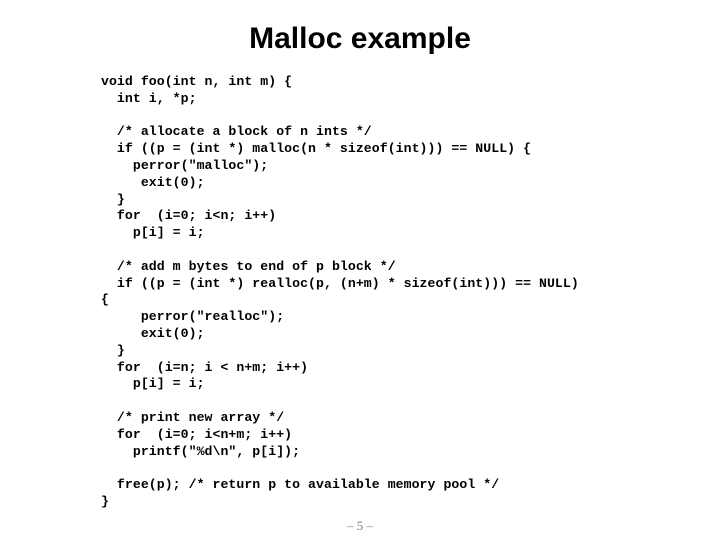 This screenshot has height=540, width=720. Describe the element at coordinates (197, 434) in the screenshot. I see `code-line: for (i=0; i<n+m; i++)` at that location.